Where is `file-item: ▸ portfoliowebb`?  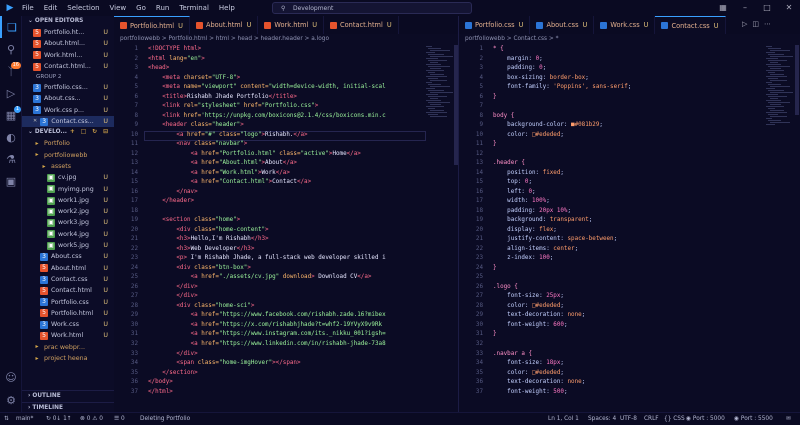 file-item: ▸ portfoliowebb is located at coordinates (68, 155).